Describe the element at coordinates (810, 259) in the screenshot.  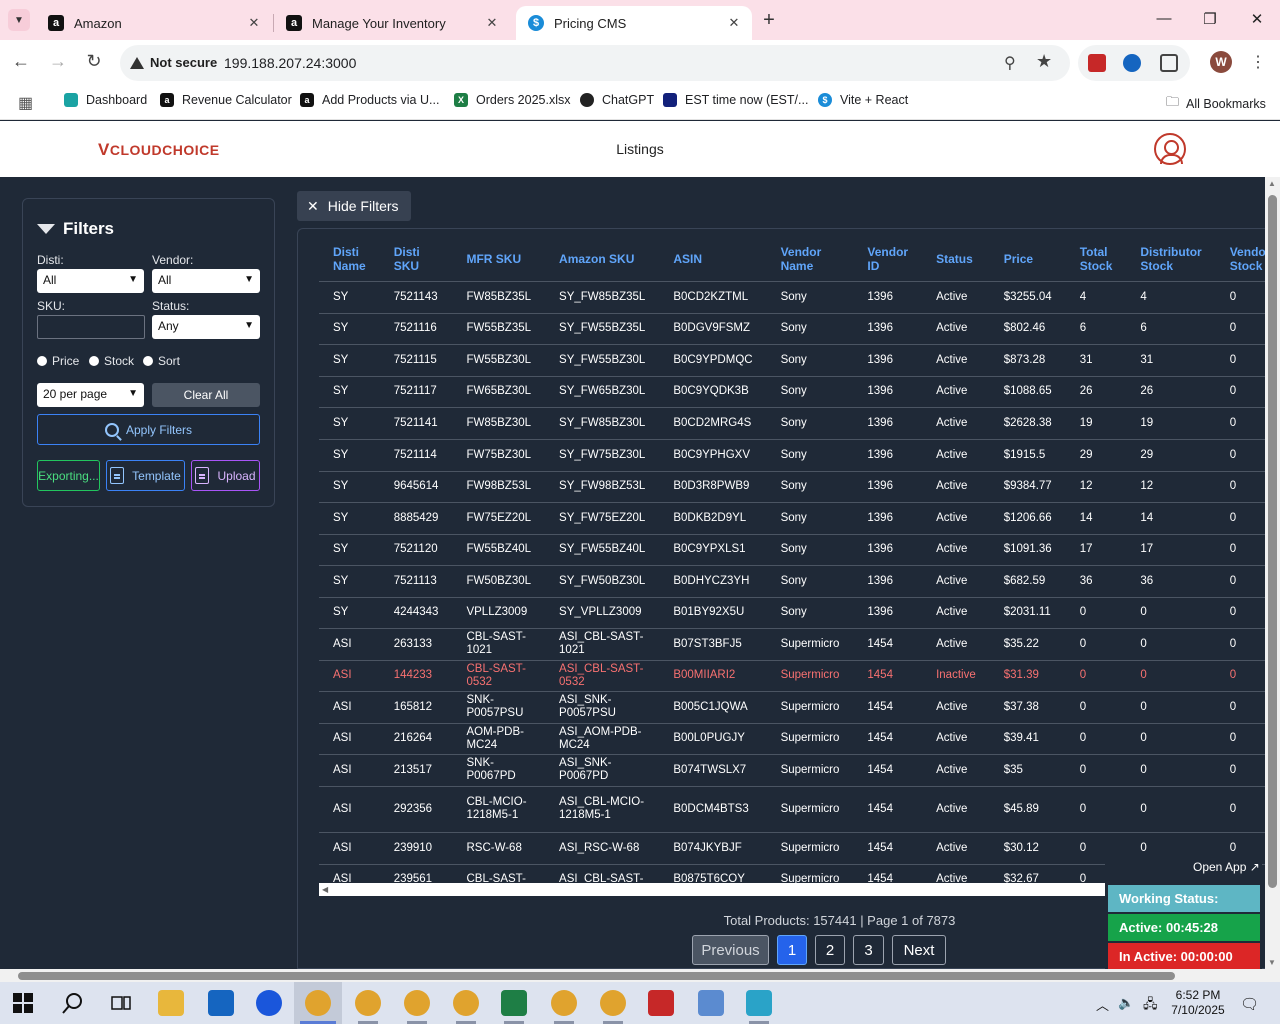
I see `column-header: Vendor Name` at that location.